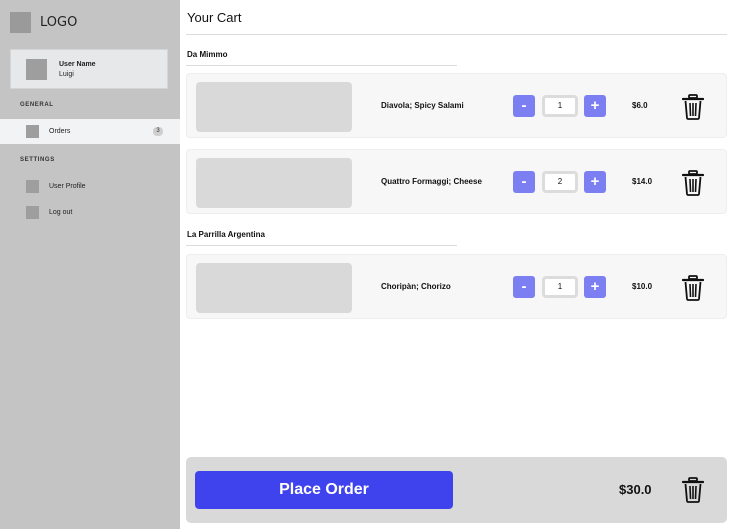  I want to click on sidebar-item-label: Orders, so click(60, 131).